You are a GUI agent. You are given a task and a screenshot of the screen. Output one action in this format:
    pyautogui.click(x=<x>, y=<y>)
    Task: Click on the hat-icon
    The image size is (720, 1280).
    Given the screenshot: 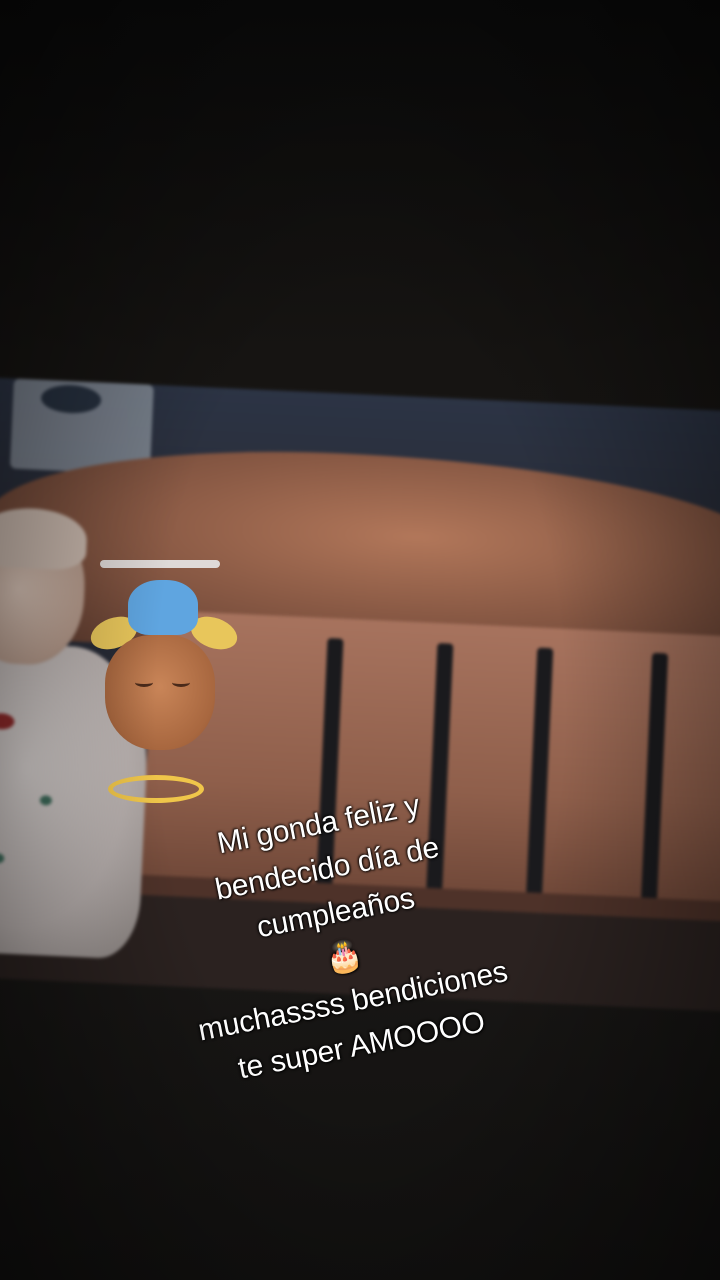 What is the action you would take?
    pyautogui.click(x=163, y=607)
    